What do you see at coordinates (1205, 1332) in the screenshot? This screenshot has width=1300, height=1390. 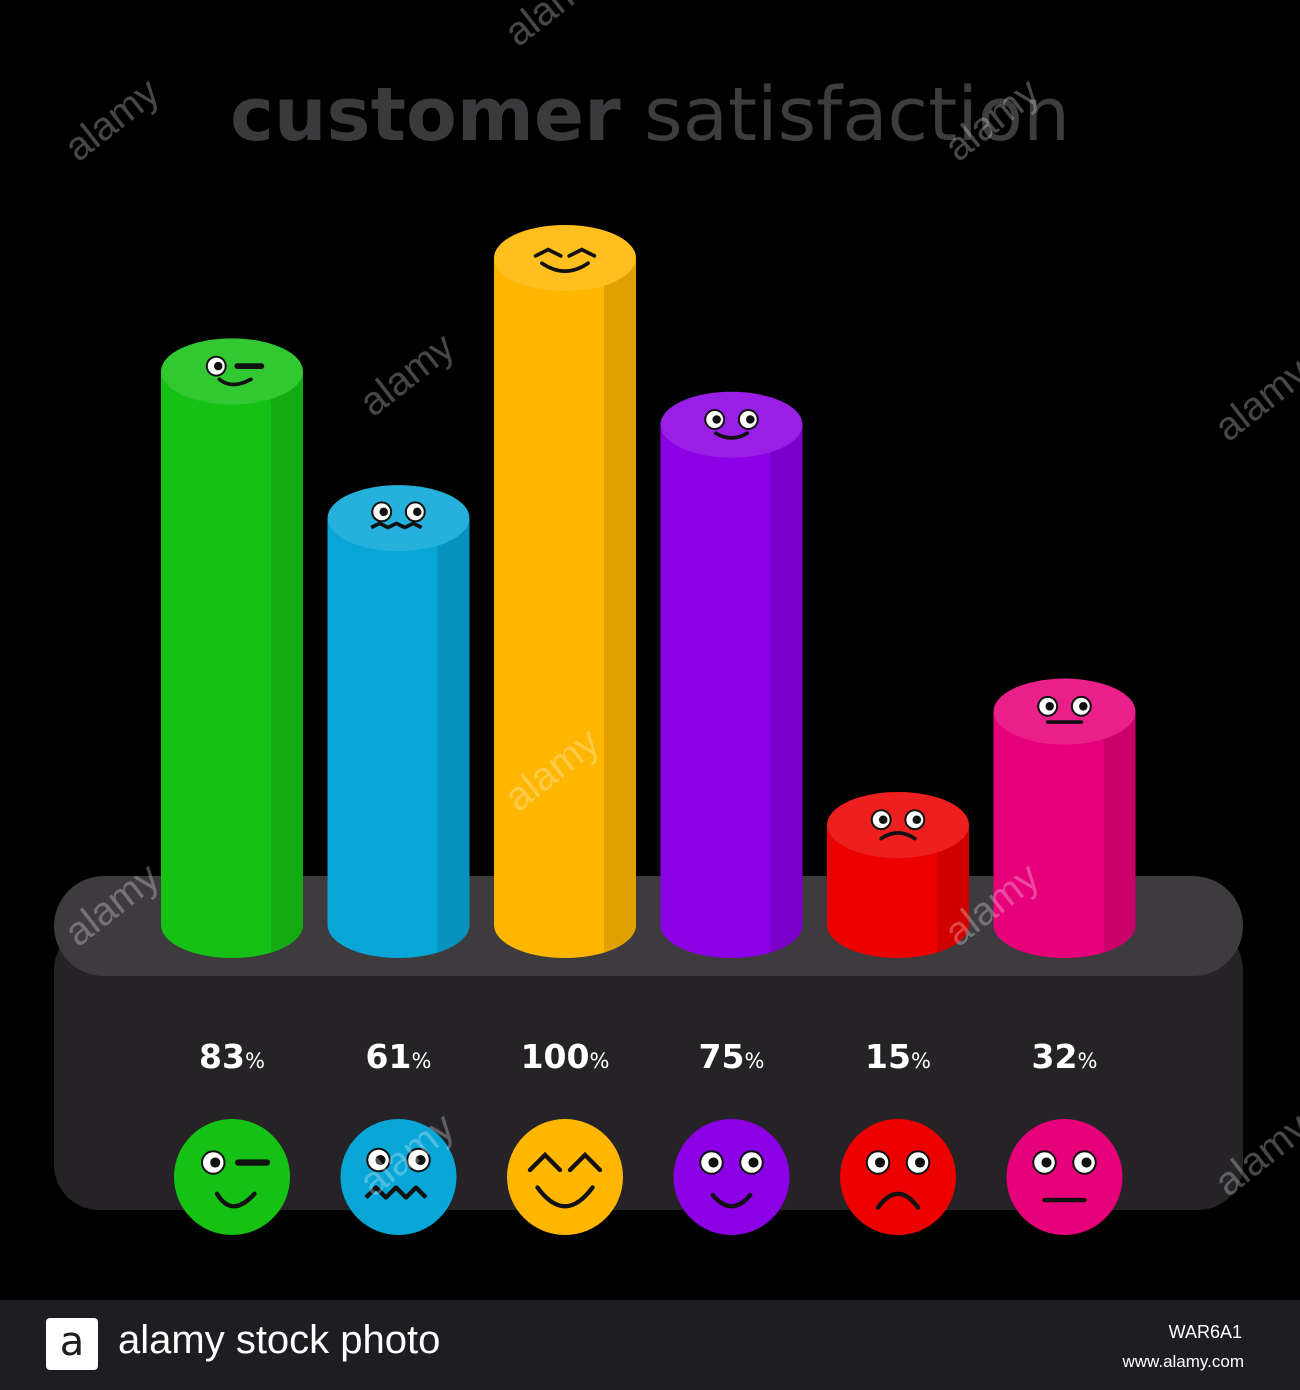 I see `image-code: WAR6A1` at bounding box center [1205, 1332].